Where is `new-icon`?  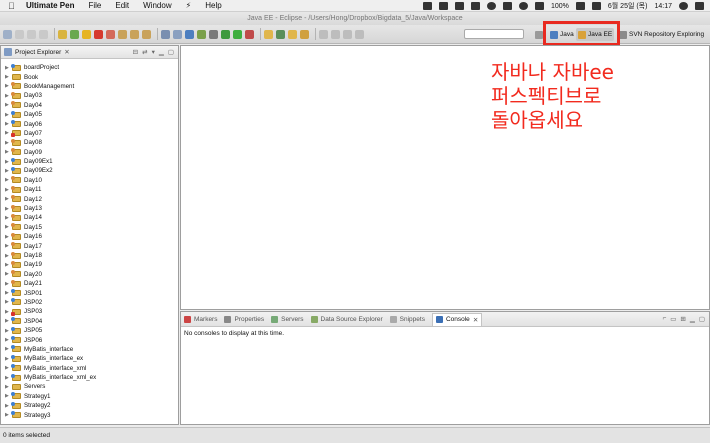
new-icon is located at coordinates (7, 34).